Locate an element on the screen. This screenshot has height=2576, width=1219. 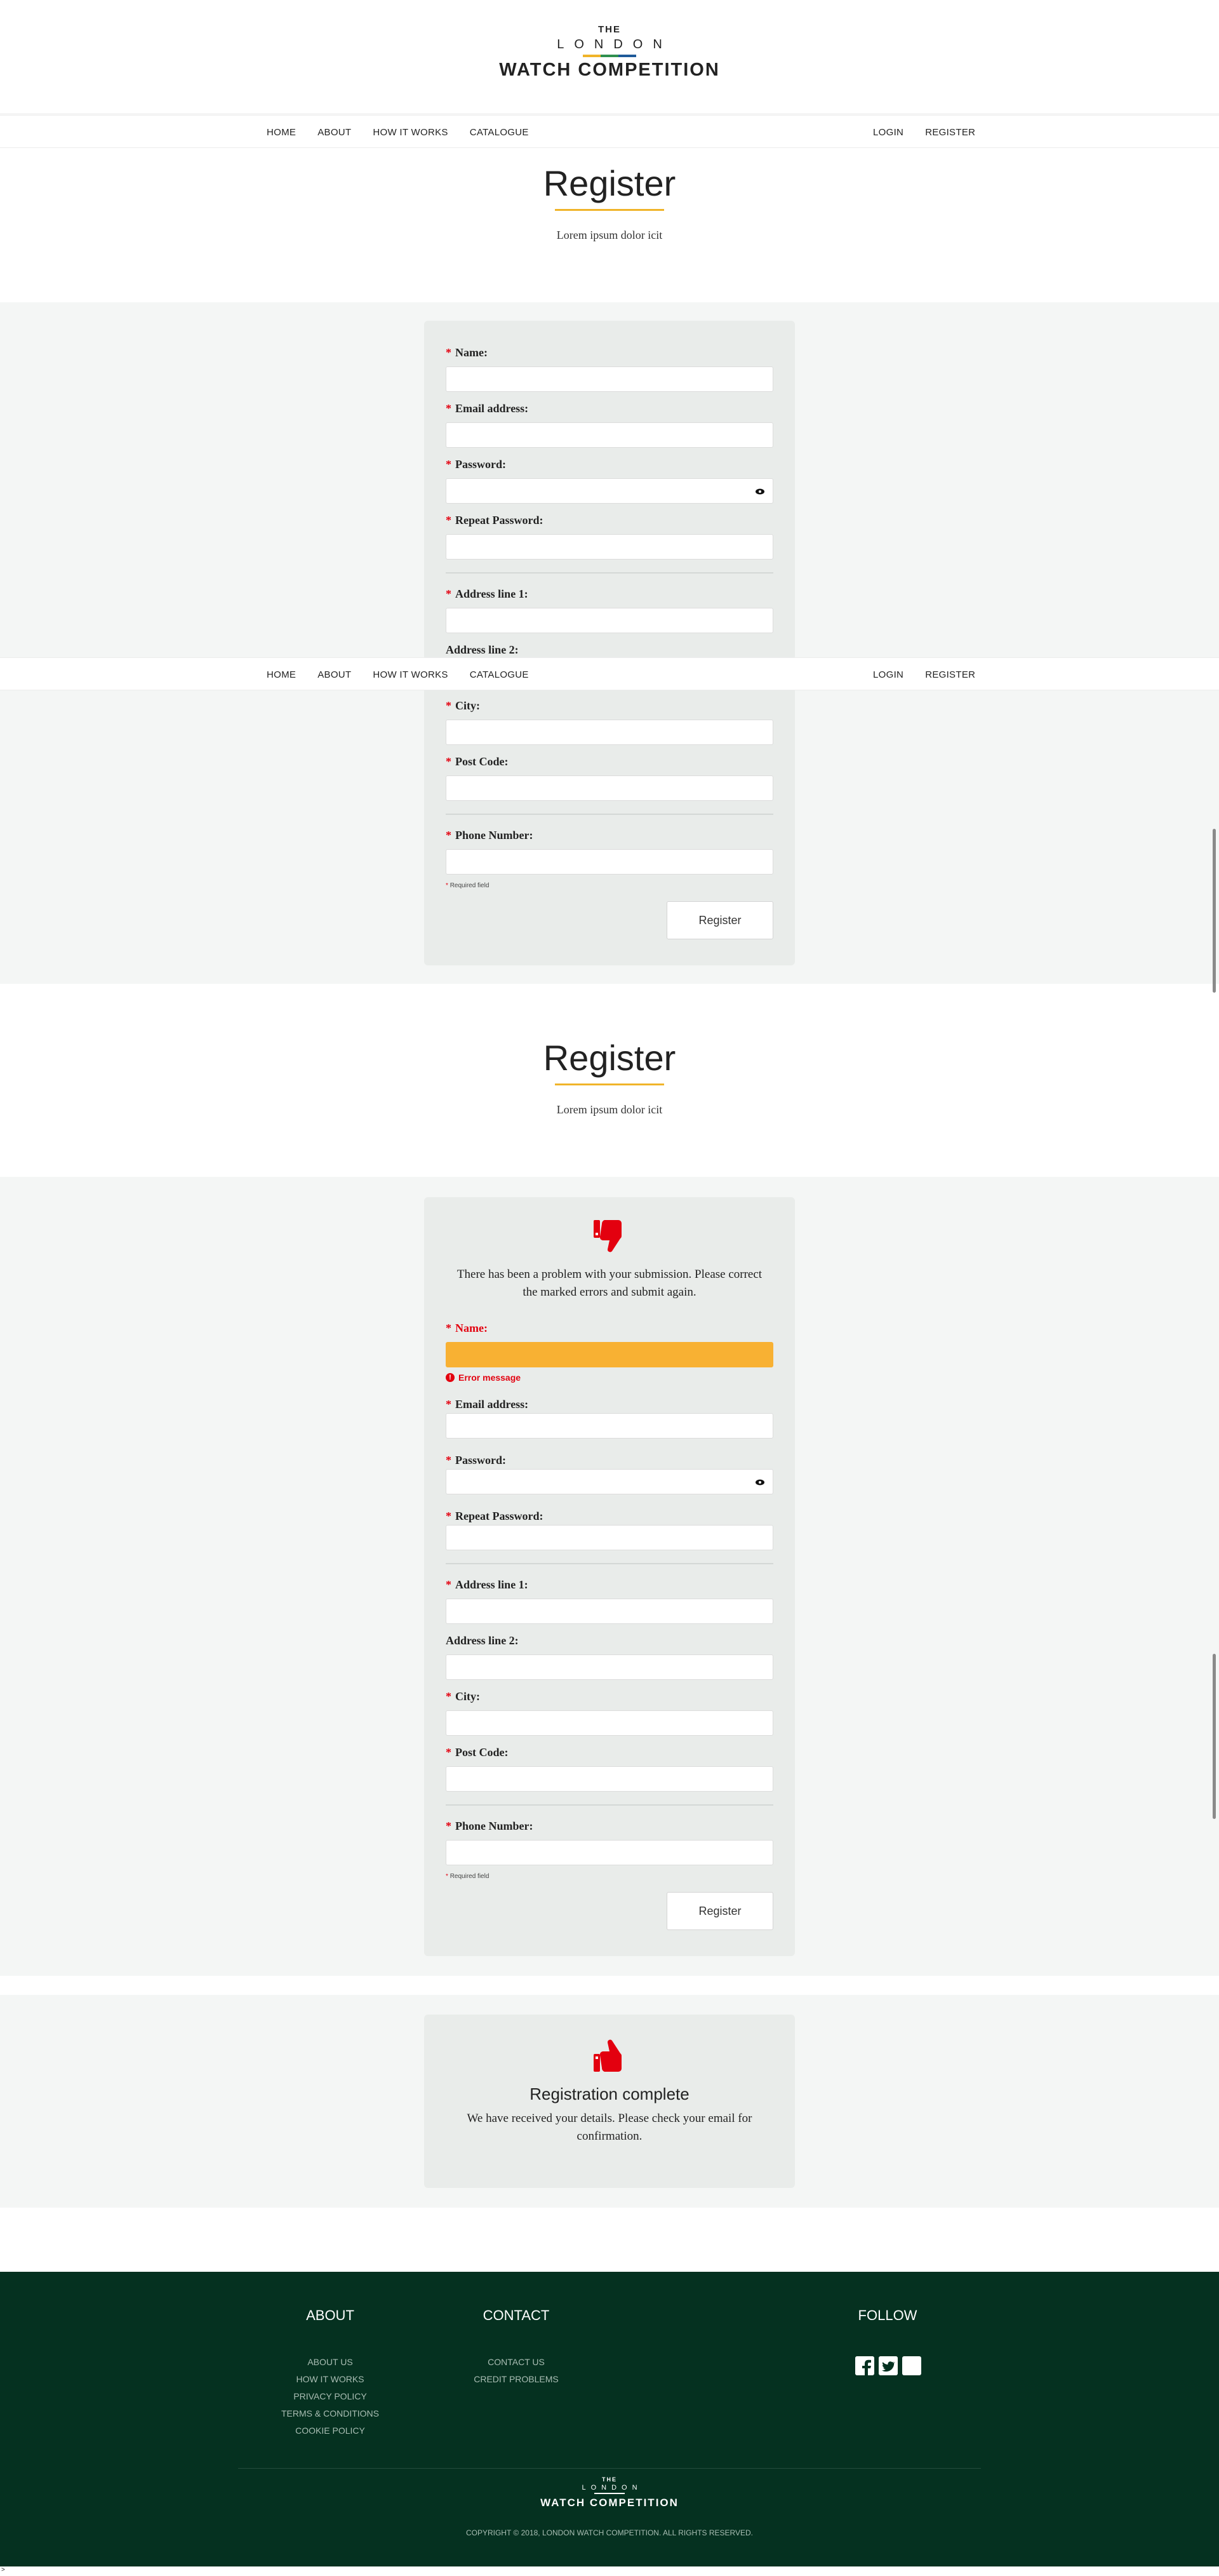
address2-input is located at coordinates (609, 1667).